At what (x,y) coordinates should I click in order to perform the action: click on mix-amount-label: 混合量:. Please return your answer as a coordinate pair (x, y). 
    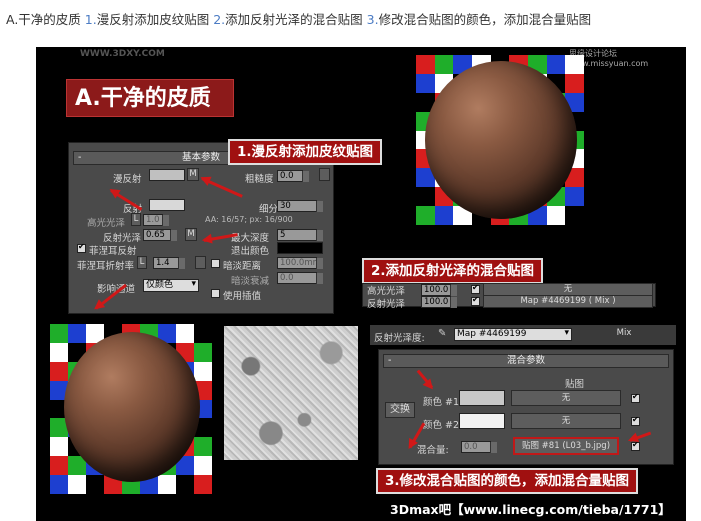
    Looking at the image, I should click on (433, 450).